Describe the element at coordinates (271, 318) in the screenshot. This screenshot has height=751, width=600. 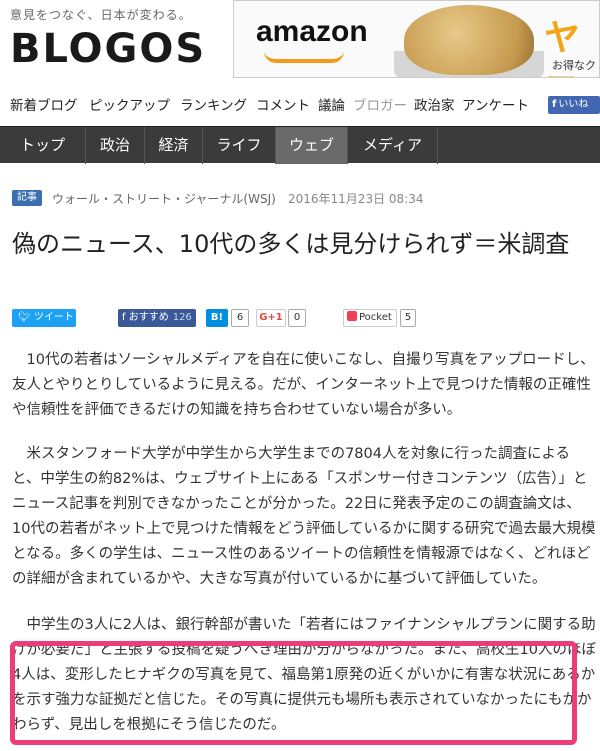
I see `google-plus-button: G+1` at that location.